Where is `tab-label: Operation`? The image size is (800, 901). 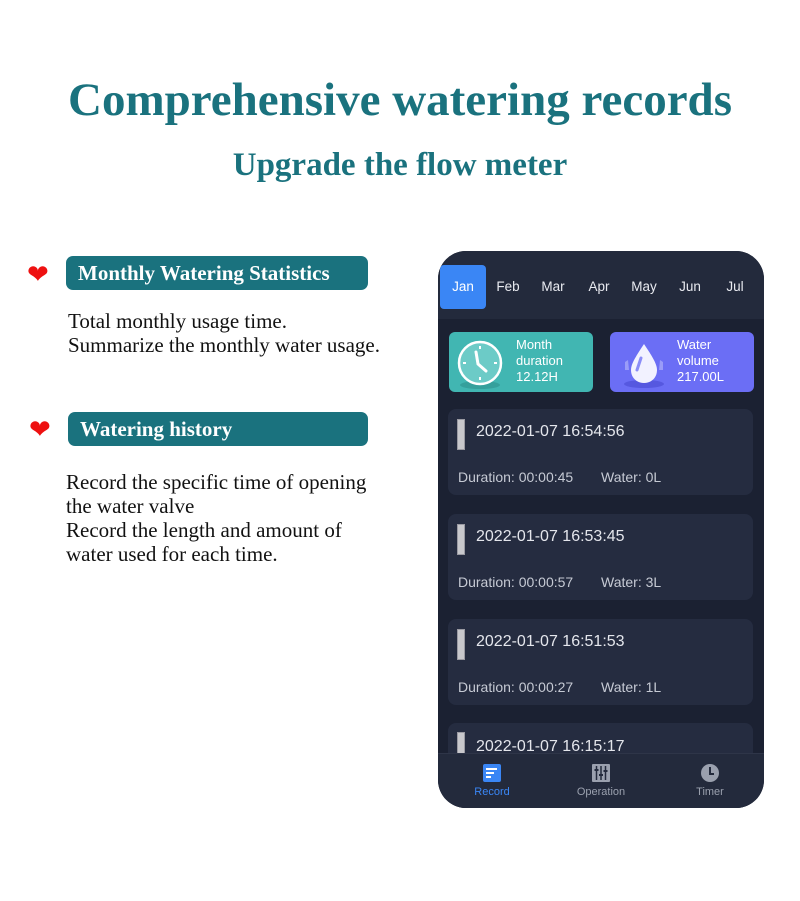
tab-label: Operation is located at coordinates (601, 792).